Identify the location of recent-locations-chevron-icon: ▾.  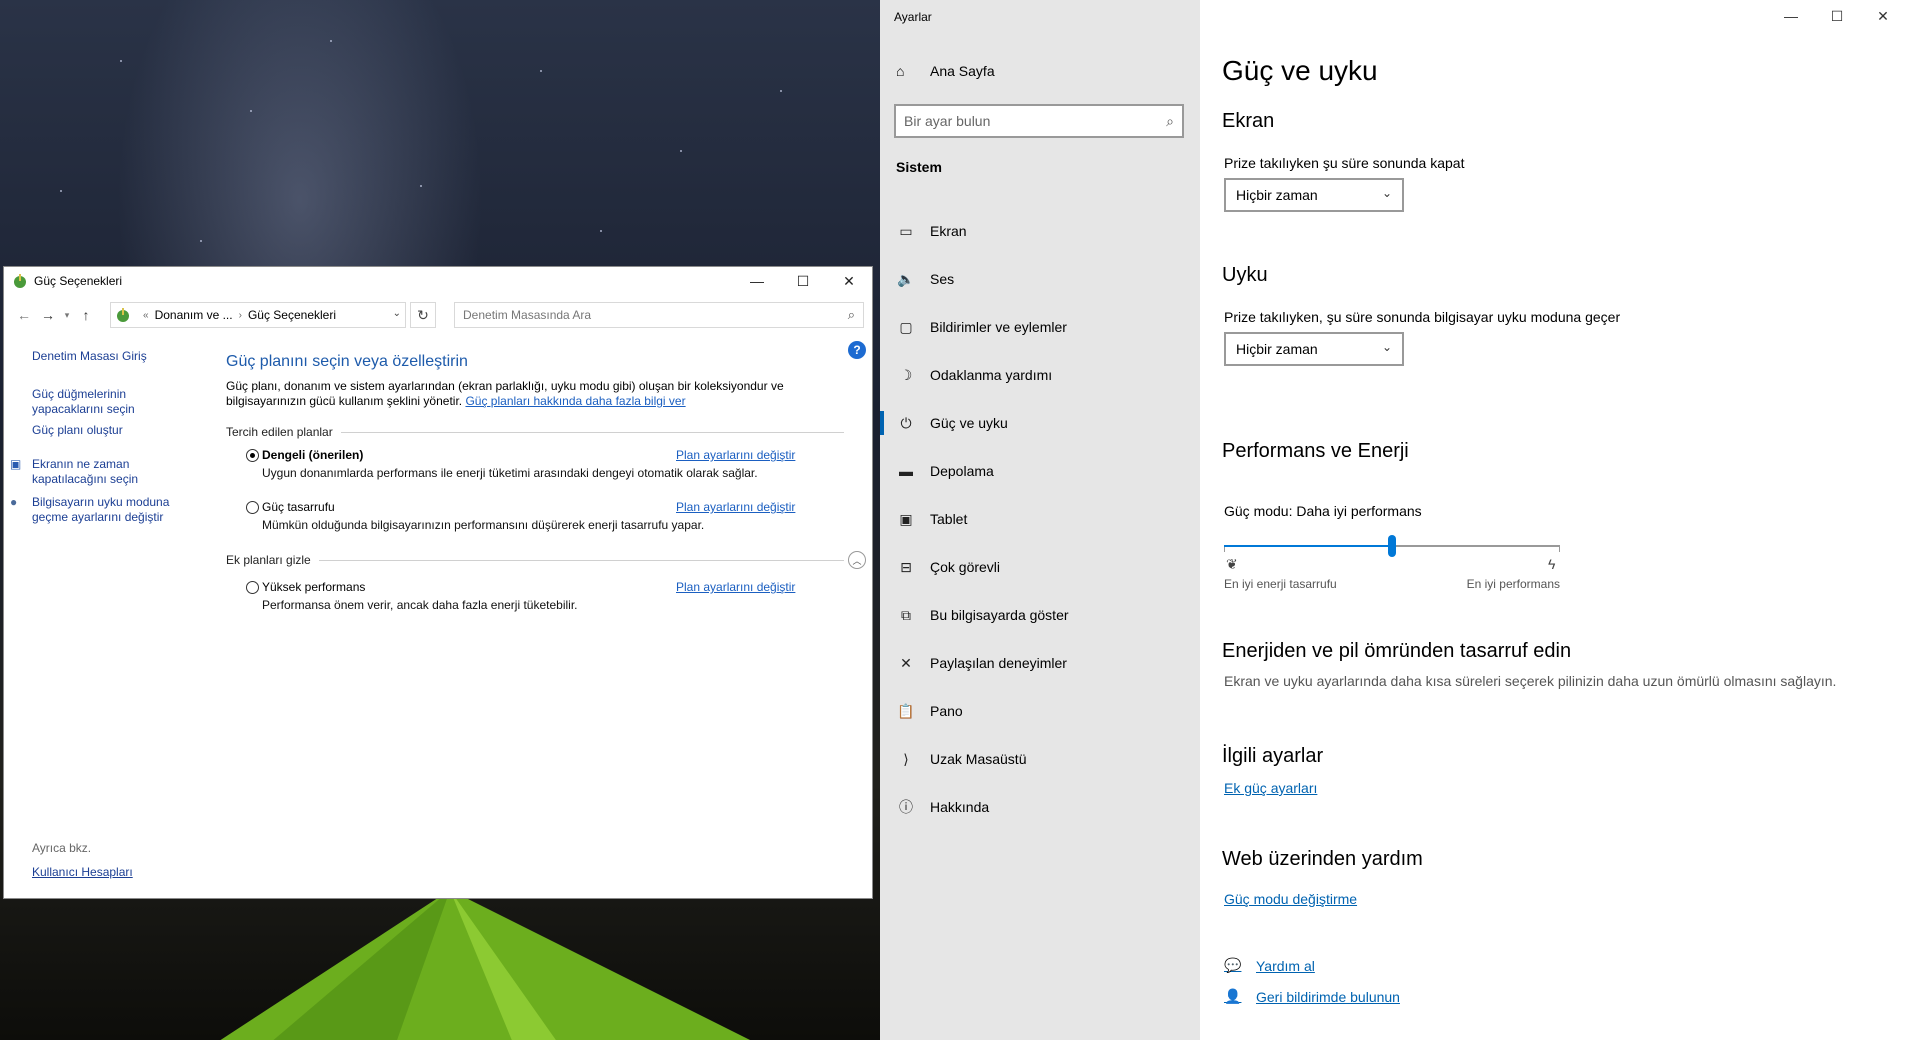
(67, 315).